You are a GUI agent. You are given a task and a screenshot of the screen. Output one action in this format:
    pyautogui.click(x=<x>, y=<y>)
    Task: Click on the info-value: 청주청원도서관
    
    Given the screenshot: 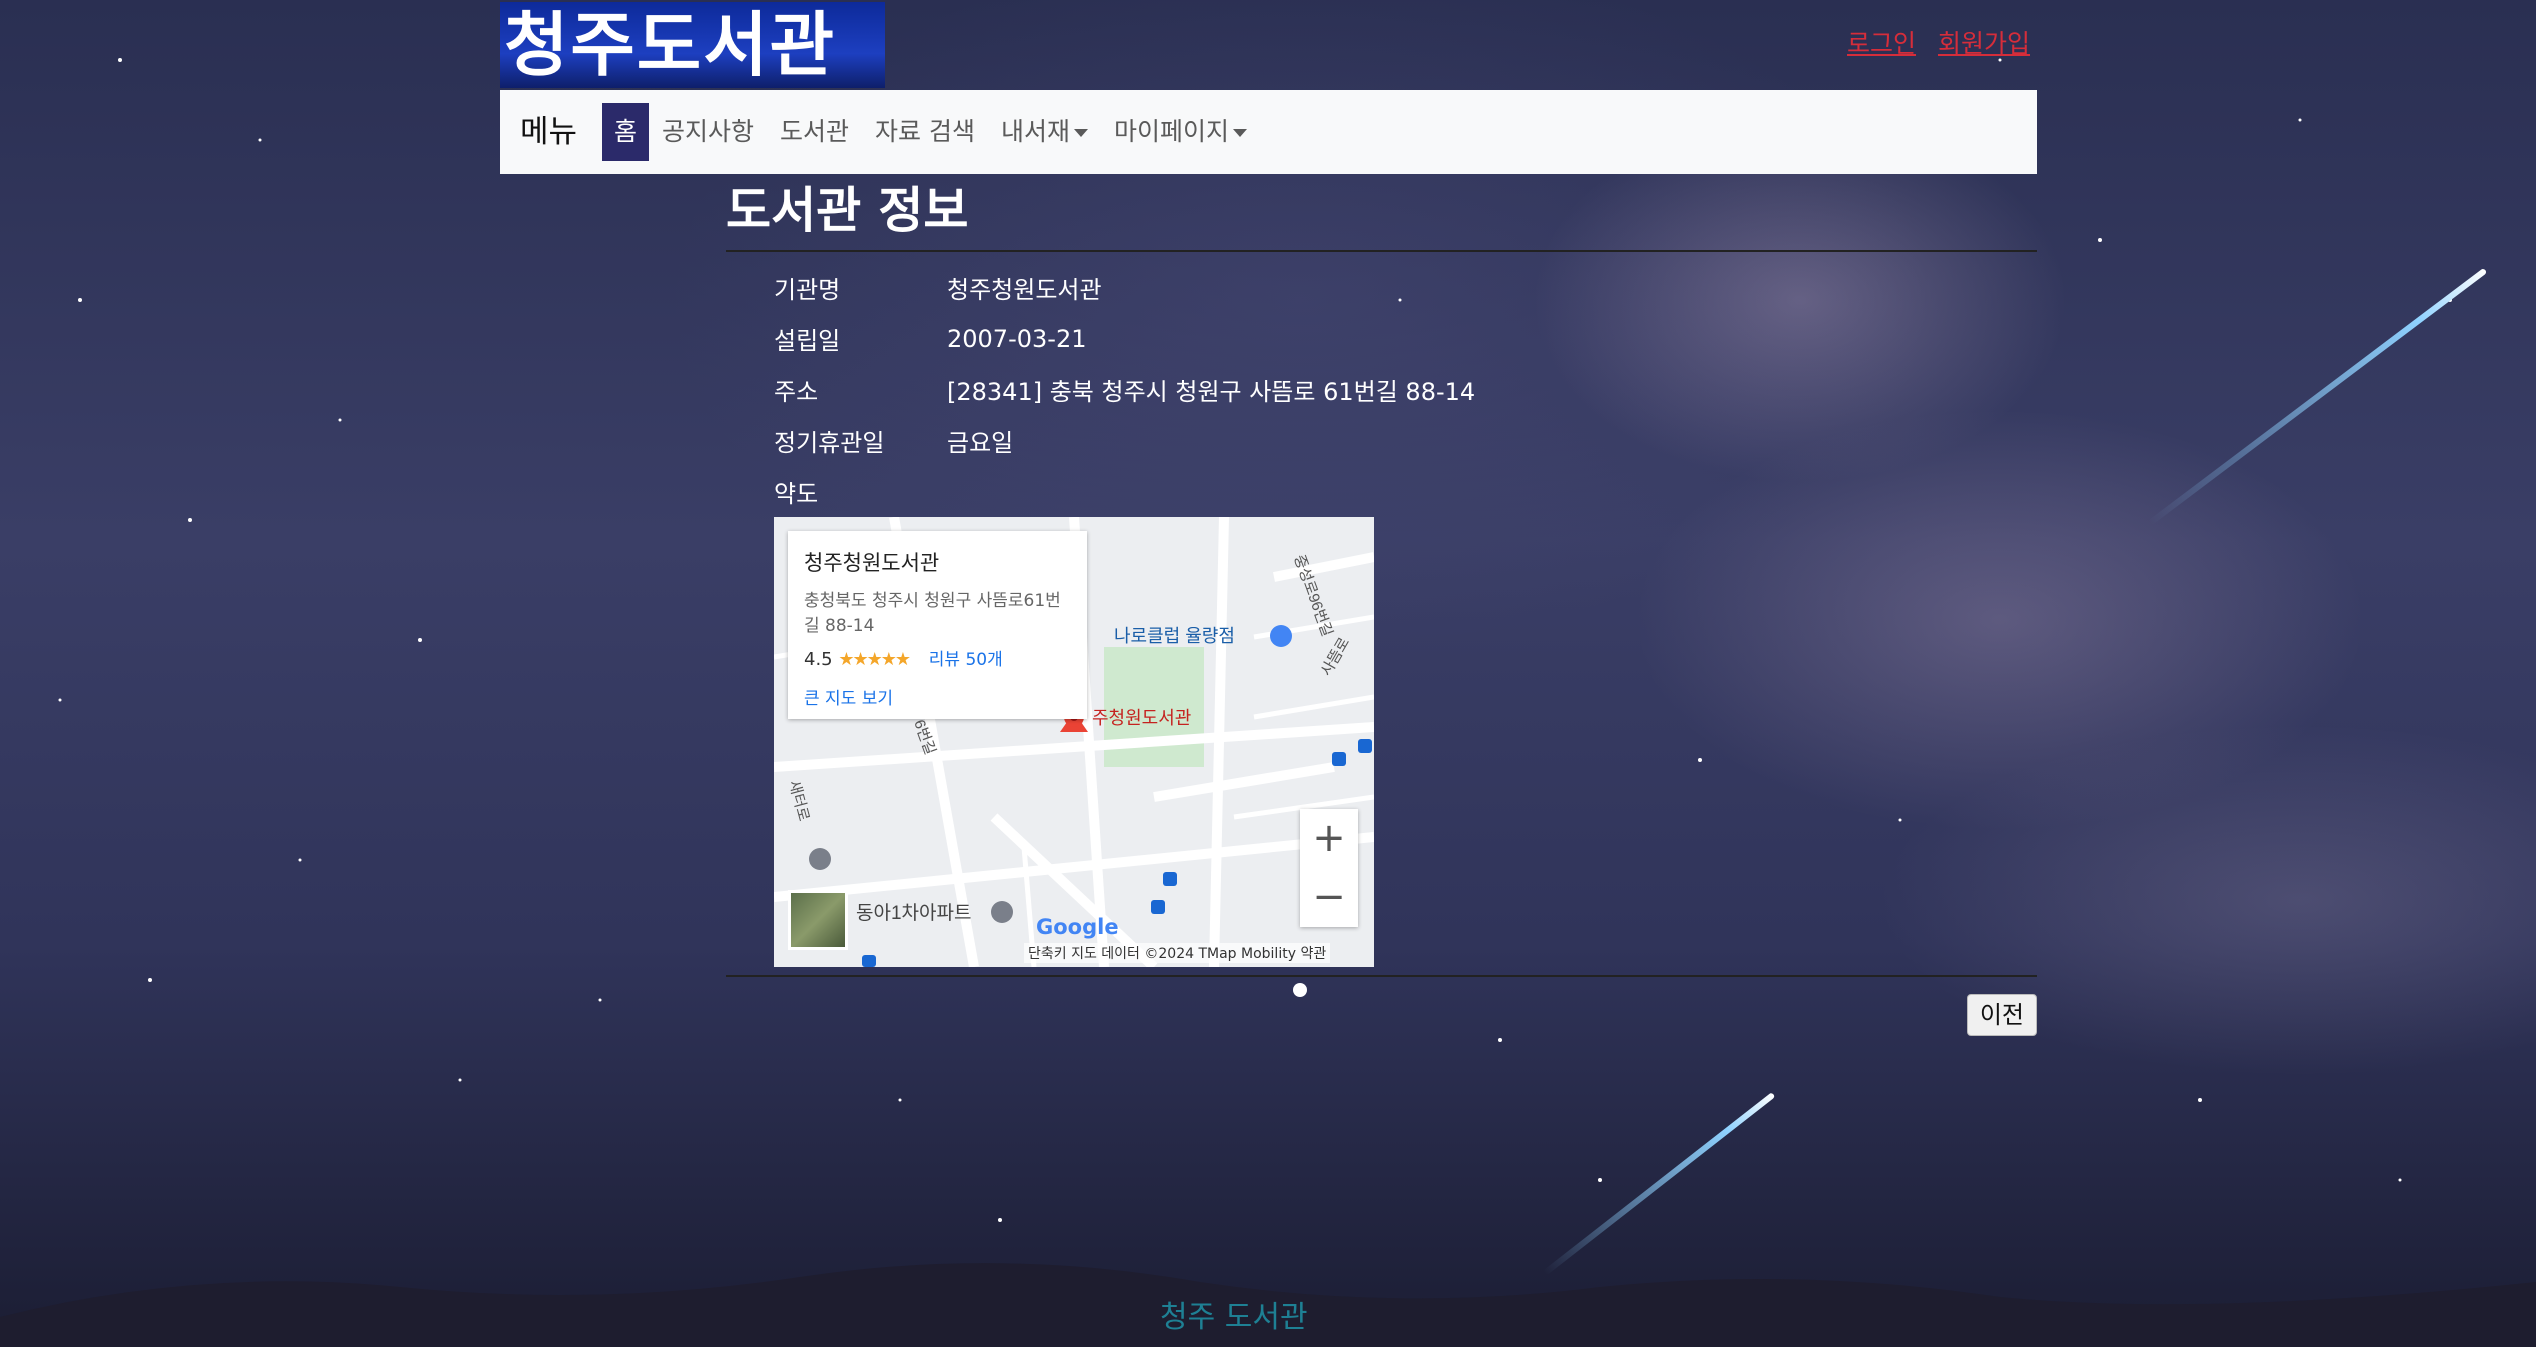 What is the action you would take?
    pyautogui.click(x=1024, y=290)
    